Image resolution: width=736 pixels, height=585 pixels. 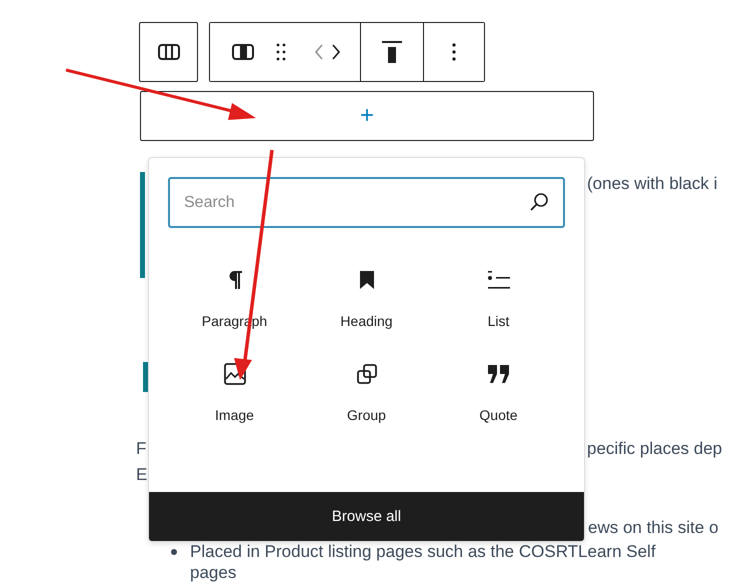 I want to click on browse-all-button: Browse all, so click(x=366, y=516).